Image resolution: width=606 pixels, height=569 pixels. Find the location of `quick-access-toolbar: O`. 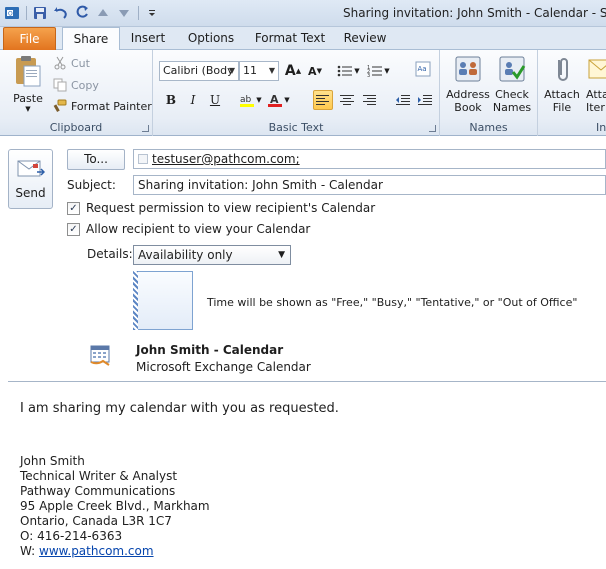

quick-access-toolbar: O is located at coordinates (82, 13).